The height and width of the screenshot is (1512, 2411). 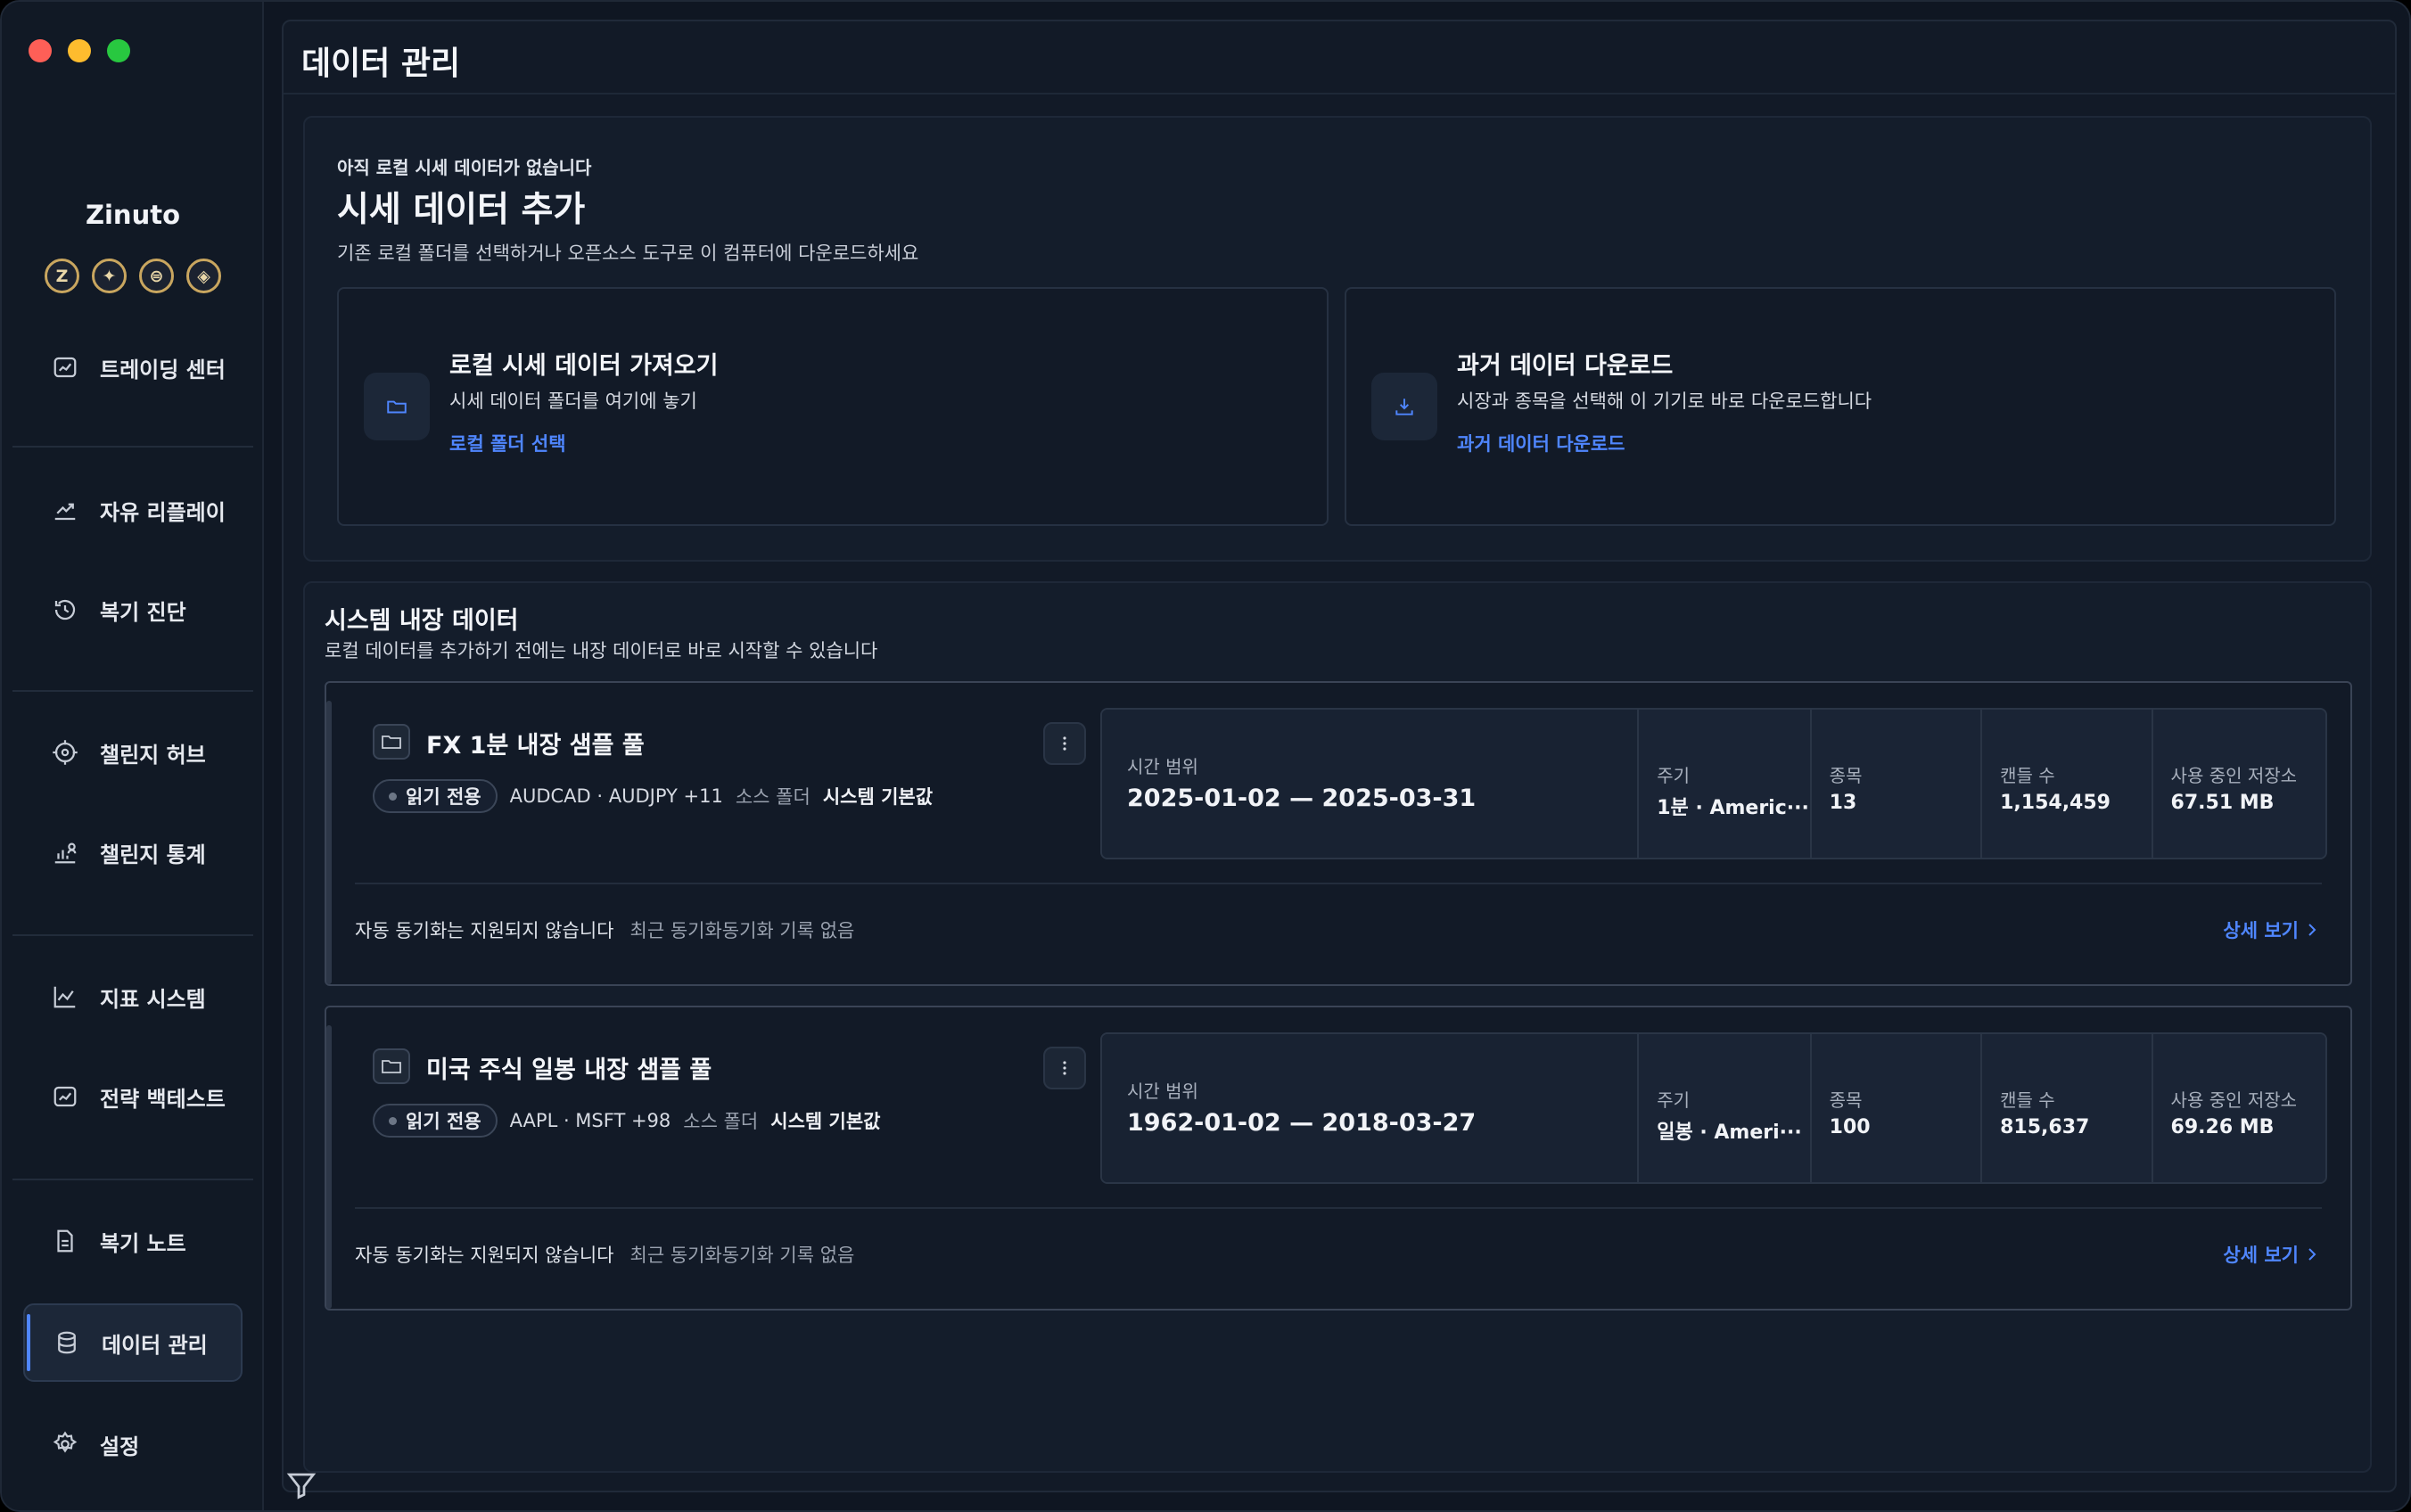 I want to click on sidebar-item-review-diagnosis: 복기 진단, so click(x=133, y=610).